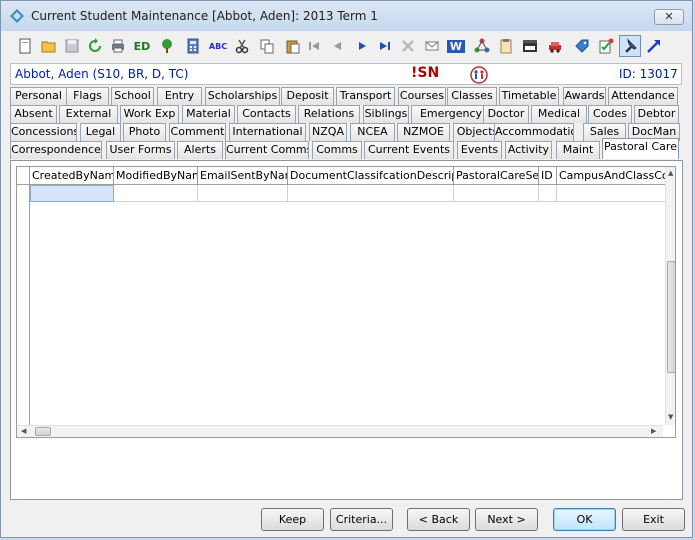  I want to click on column-header: ModifiedByName, so click(156, 176).